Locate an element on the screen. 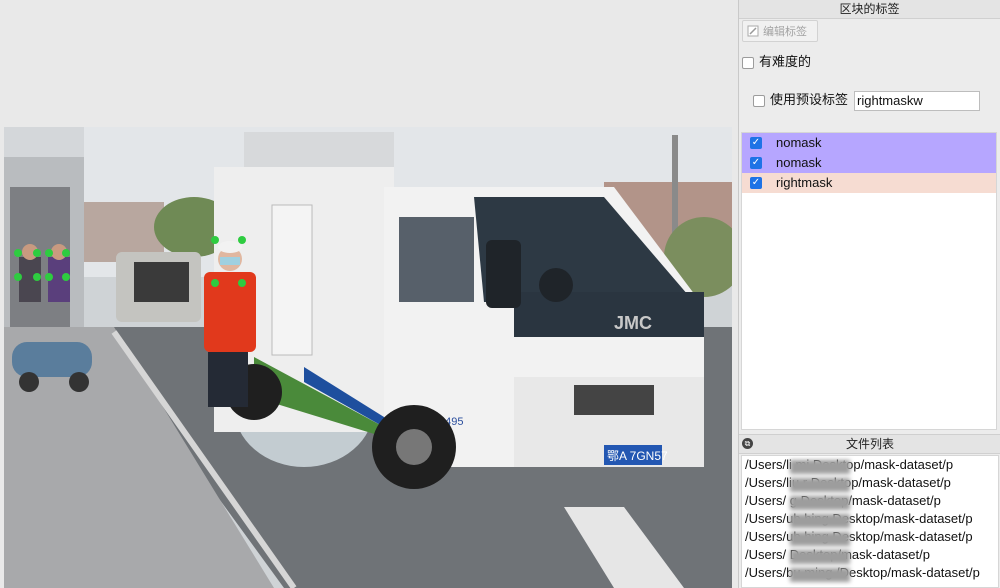  label-dock-title: 区块的标签 is located at coordinates (869, 9).